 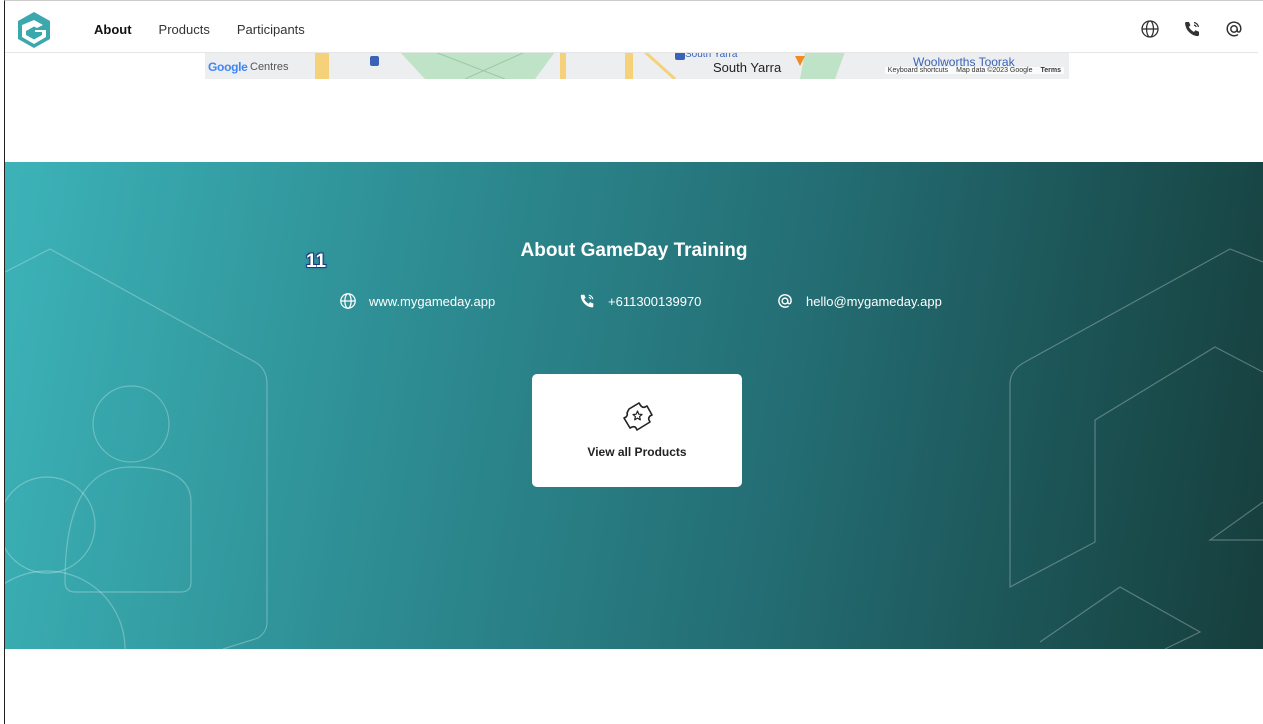 I want to click on nav-about: About, so click(x=113, y=29).